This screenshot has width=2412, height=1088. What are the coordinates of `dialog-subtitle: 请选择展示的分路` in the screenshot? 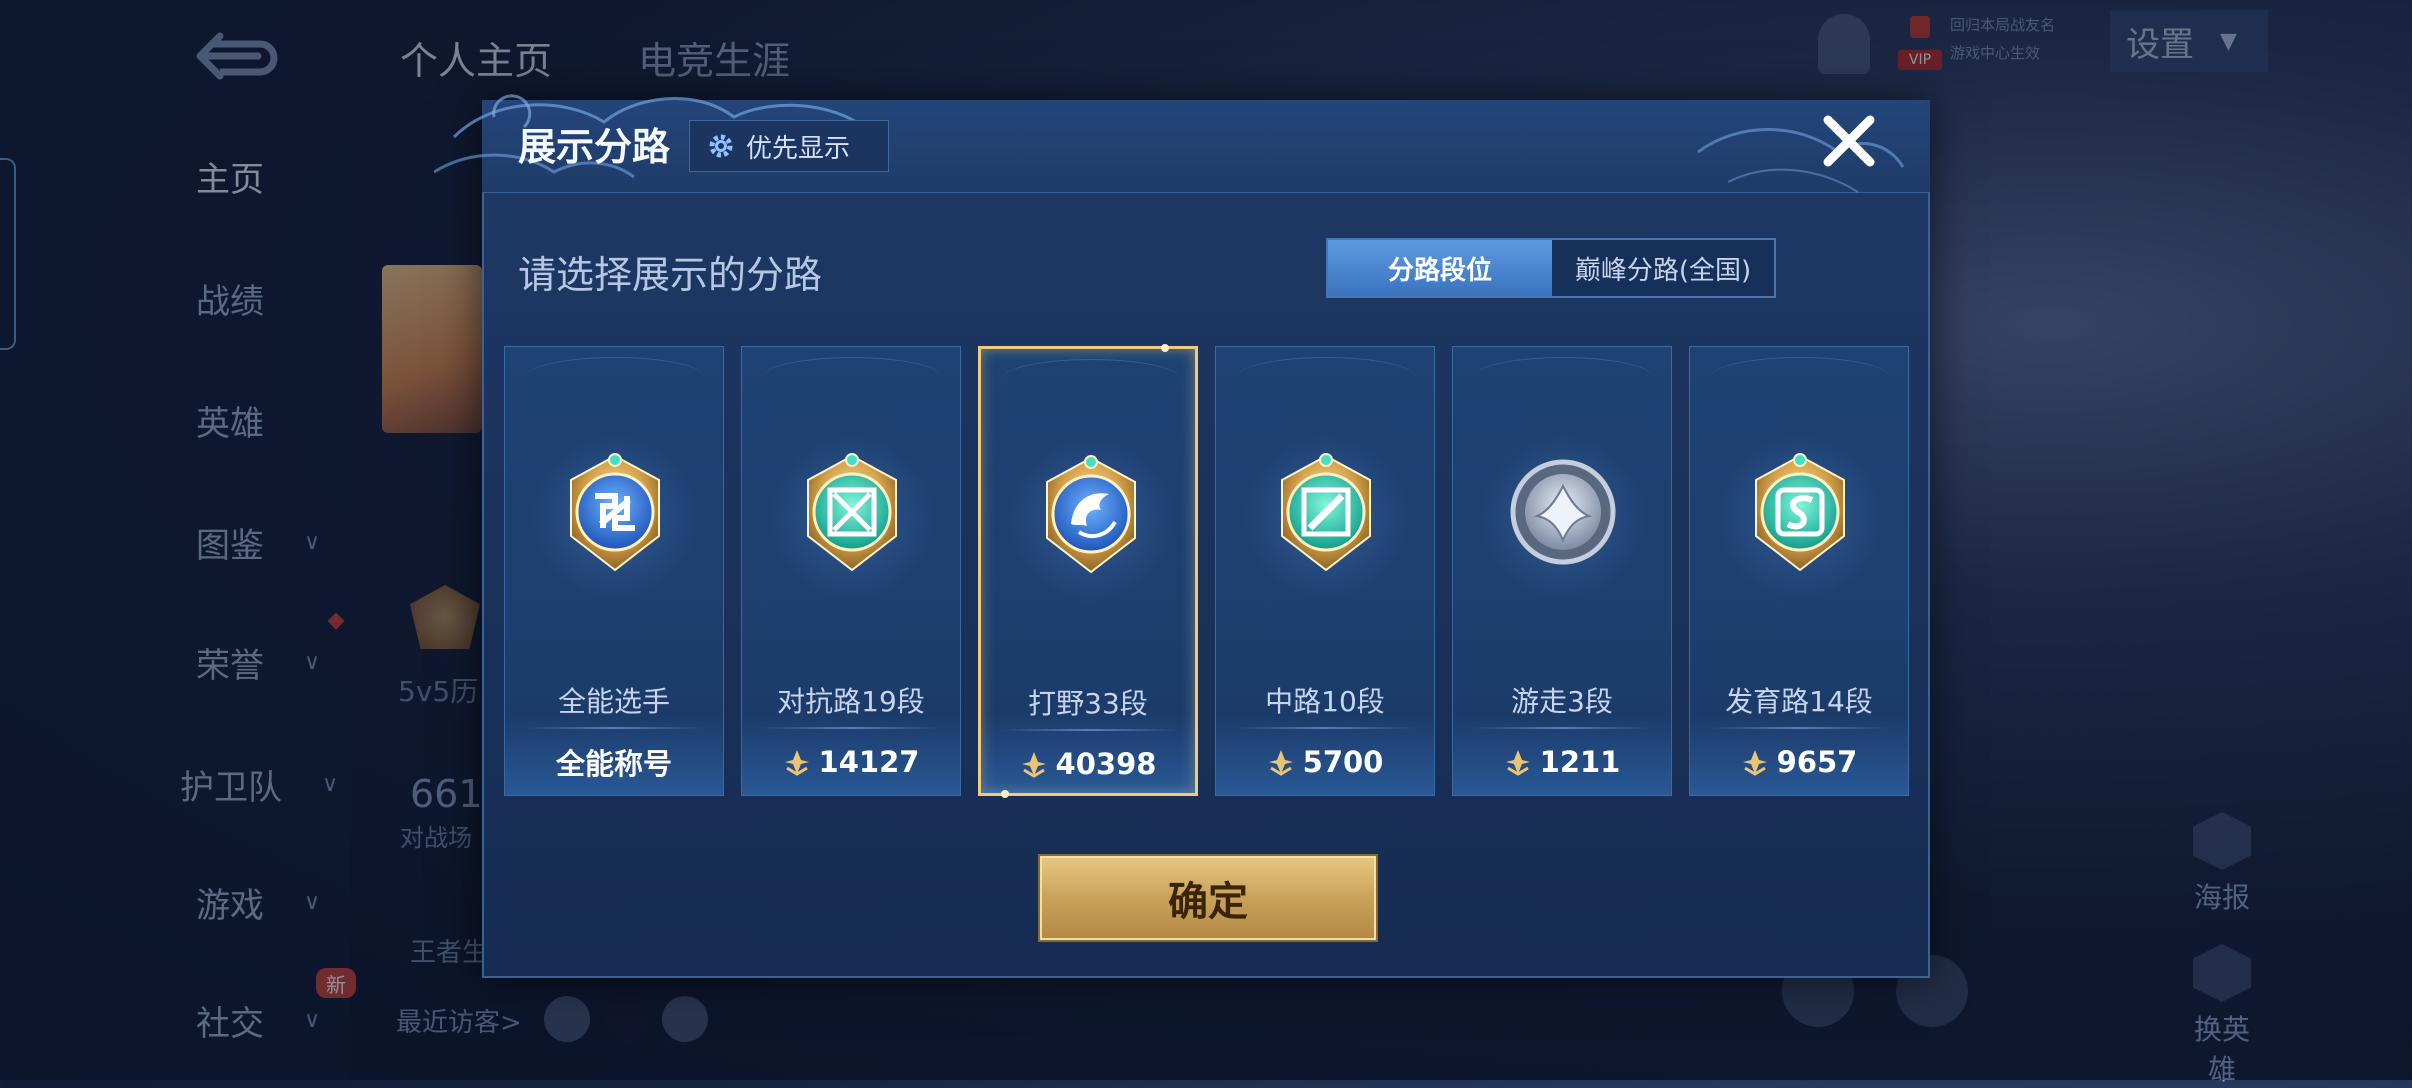 It's located at (670, 275).